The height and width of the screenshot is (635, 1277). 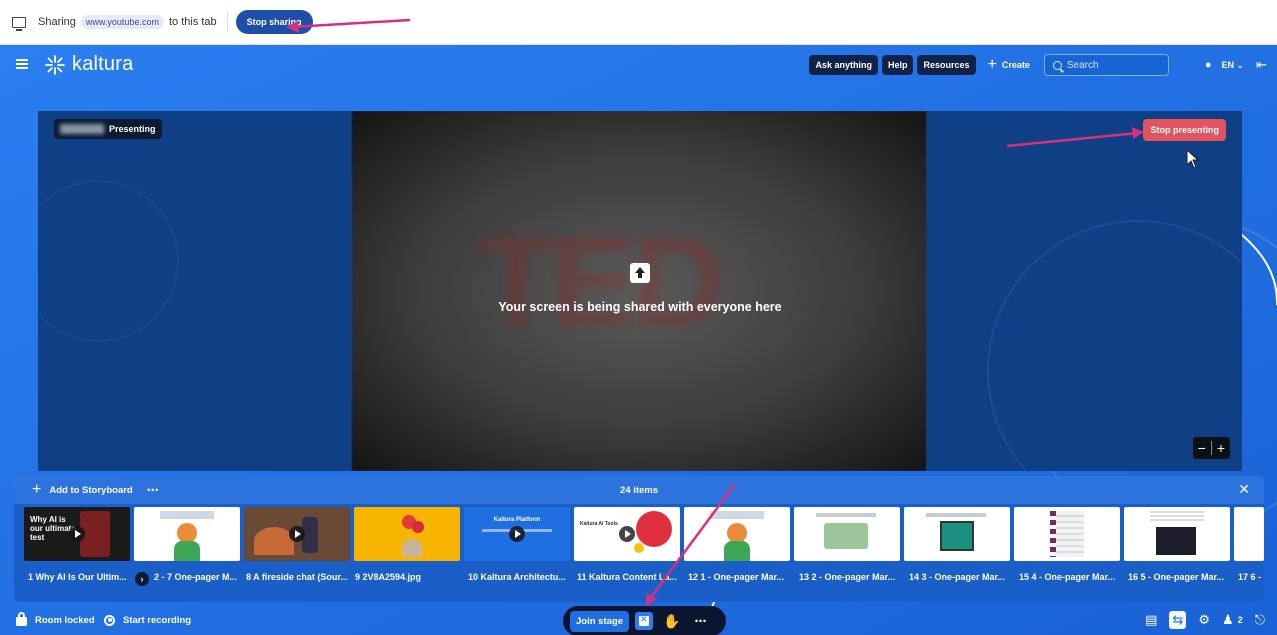 I want to click on search-icon, so click(x=1057, y=65).